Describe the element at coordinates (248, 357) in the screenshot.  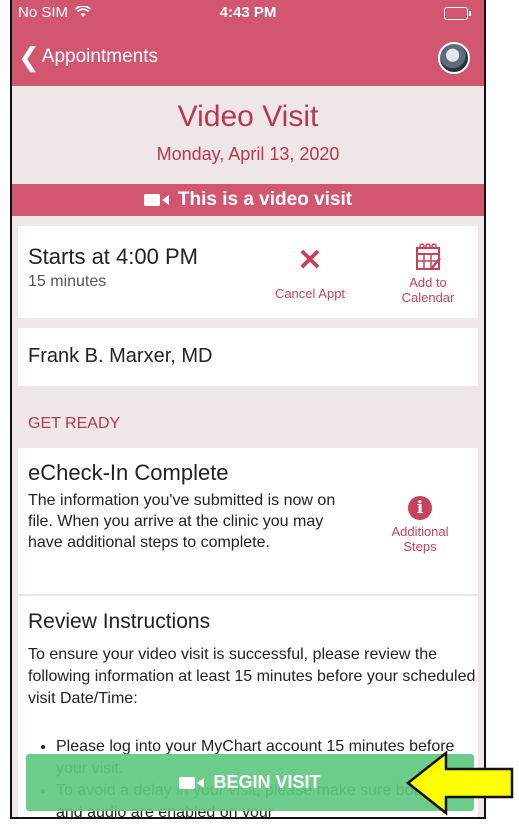
I see `provider-card: Frank B. Marxer, MD` at that location.